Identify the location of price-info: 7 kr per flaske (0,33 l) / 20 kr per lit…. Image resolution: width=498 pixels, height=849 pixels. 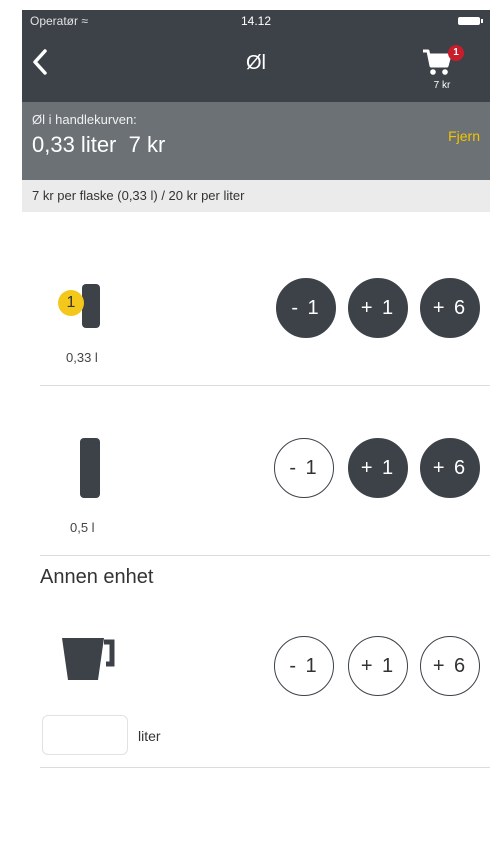
(256, 196).